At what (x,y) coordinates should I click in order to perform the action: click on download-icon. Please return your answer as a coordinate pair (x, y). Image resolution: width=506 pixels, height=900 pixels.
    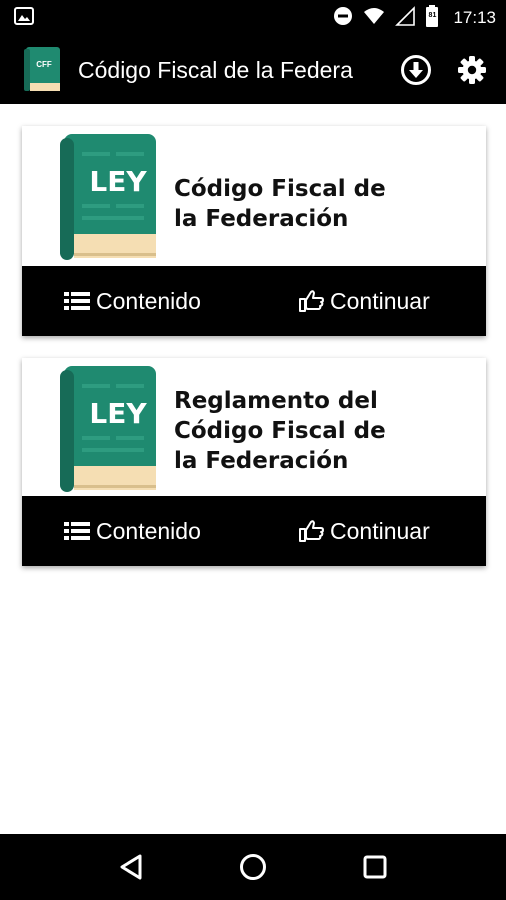
    Looking at the image, I should click on (416, 70).